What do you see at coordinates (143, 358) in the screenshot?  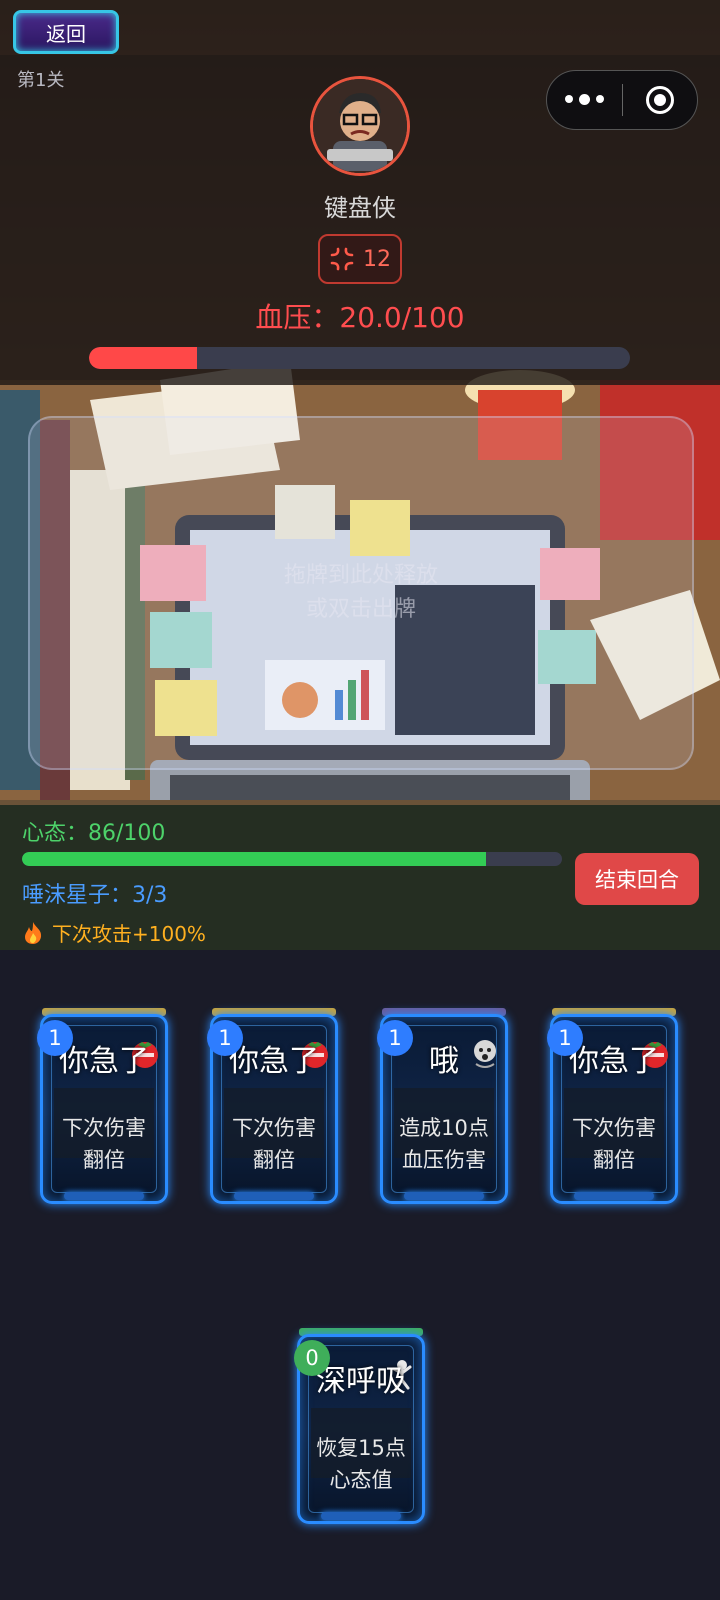 I see `blood-pressure-fill` at bounding box center [143, 358].